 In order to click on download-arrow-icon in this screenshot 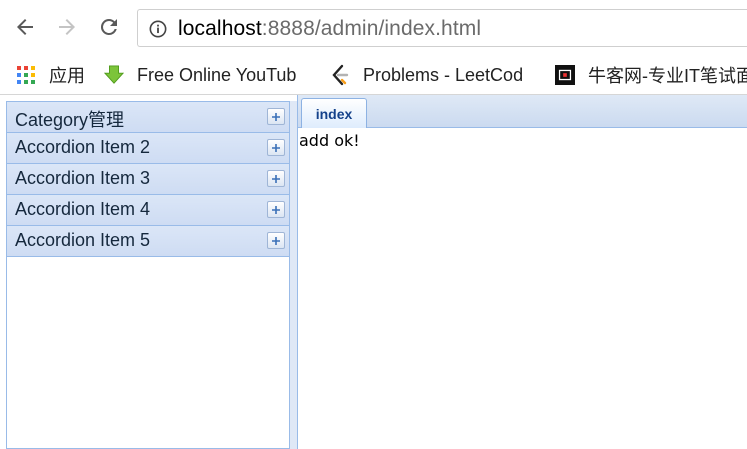, I will do `click(114, 75)`.